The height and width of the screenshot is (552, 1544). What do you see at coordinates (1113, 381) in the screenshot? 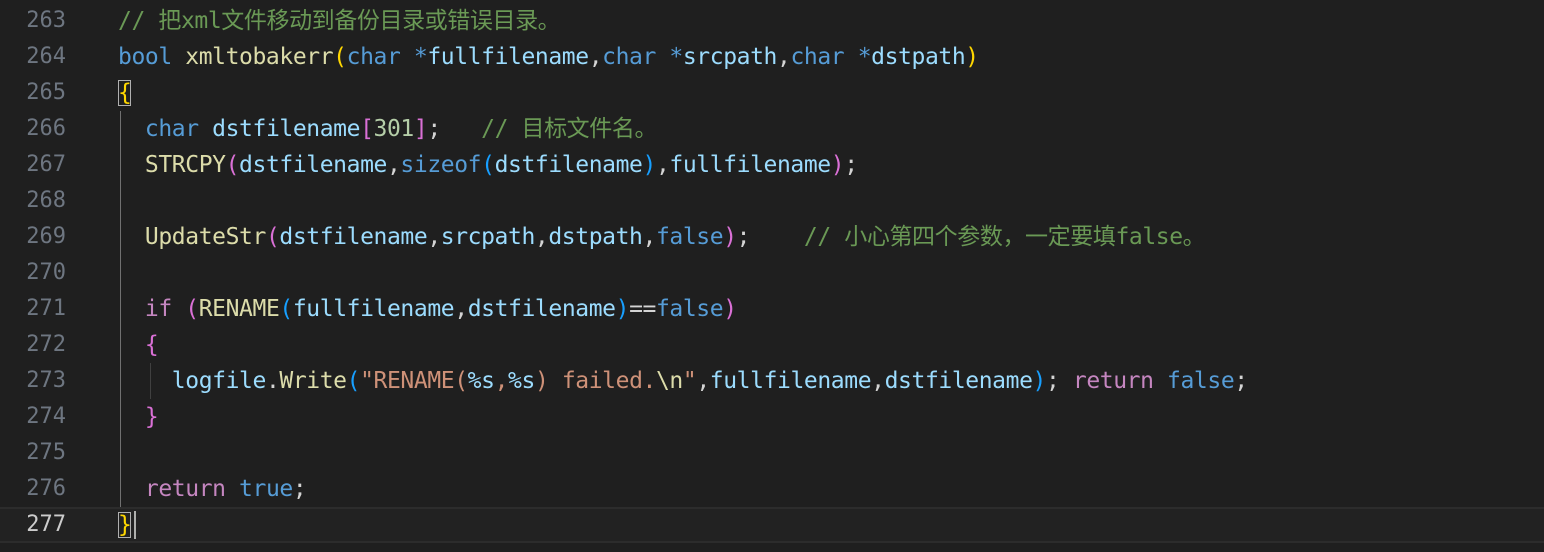
I see `code-token: return` at bounding box center [1113, 381].